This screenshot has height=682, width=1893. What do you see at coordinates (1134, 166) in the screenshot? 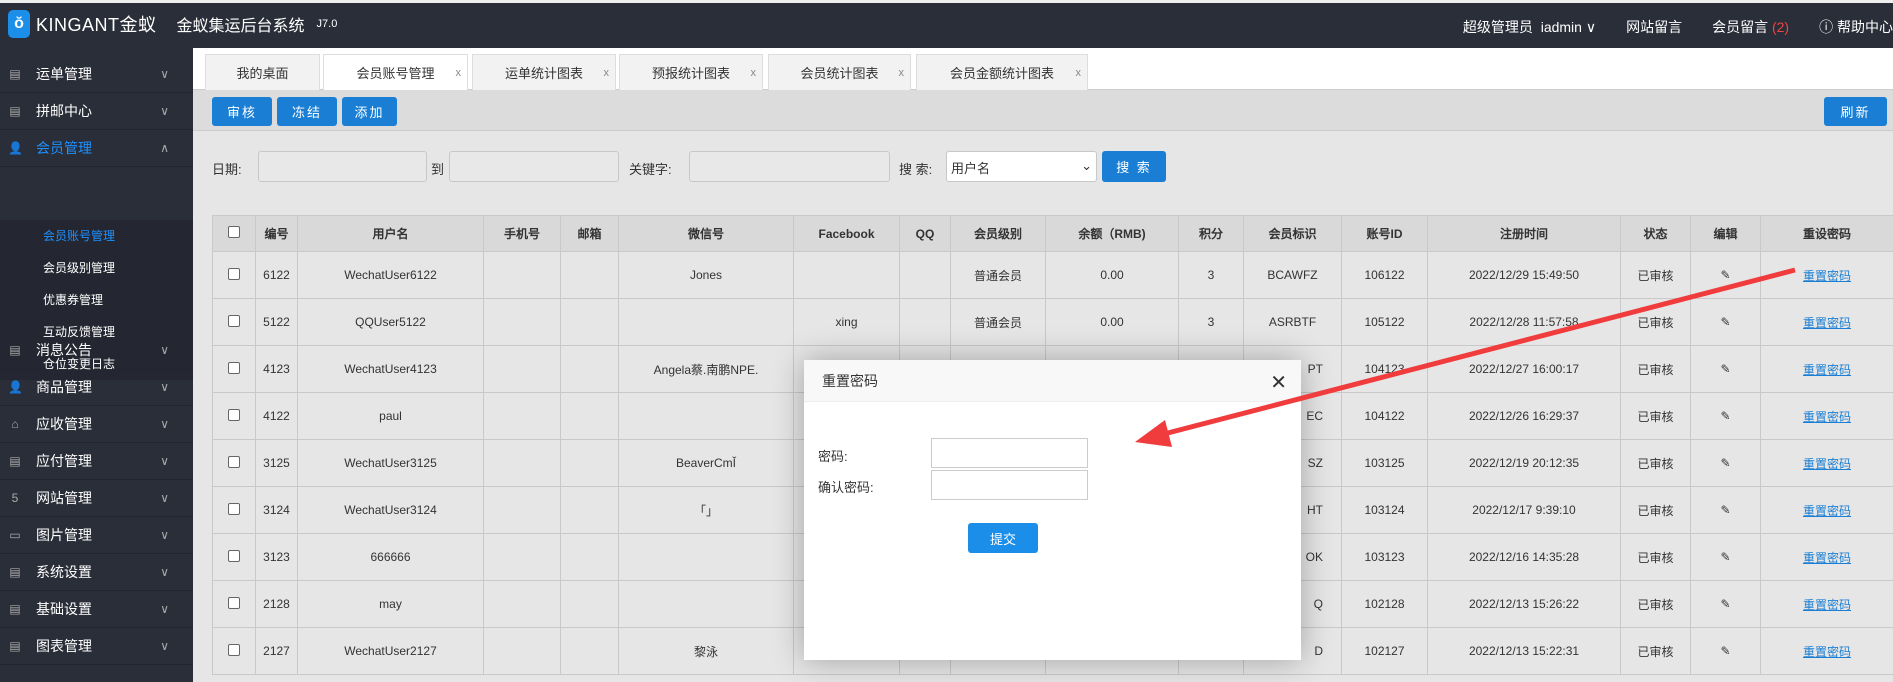
I see `search-button: 搜 索` at bounding box center [1134, 166].